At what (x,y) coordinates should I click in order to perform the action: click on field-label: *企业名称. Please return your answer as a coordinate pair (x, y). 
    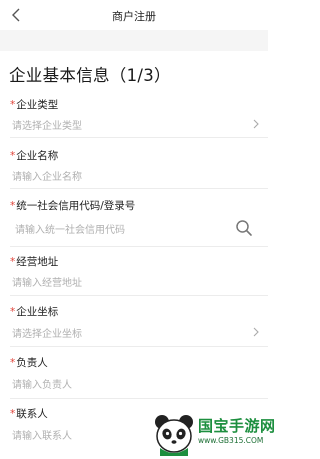
    Looking at the image, I should click on (34, 155).